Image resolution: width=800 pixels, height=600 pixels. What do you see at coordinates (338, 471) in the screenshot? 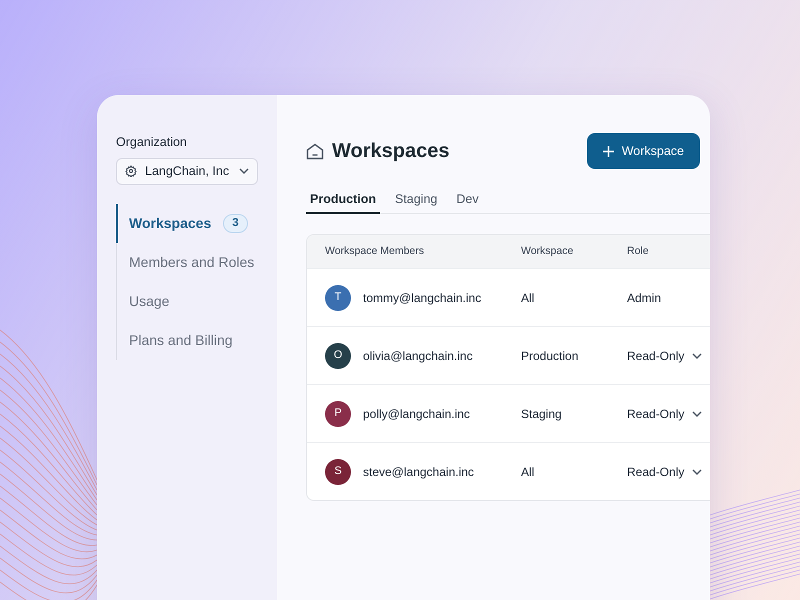
I see `avatar: S` at bounding box center [338, 471].